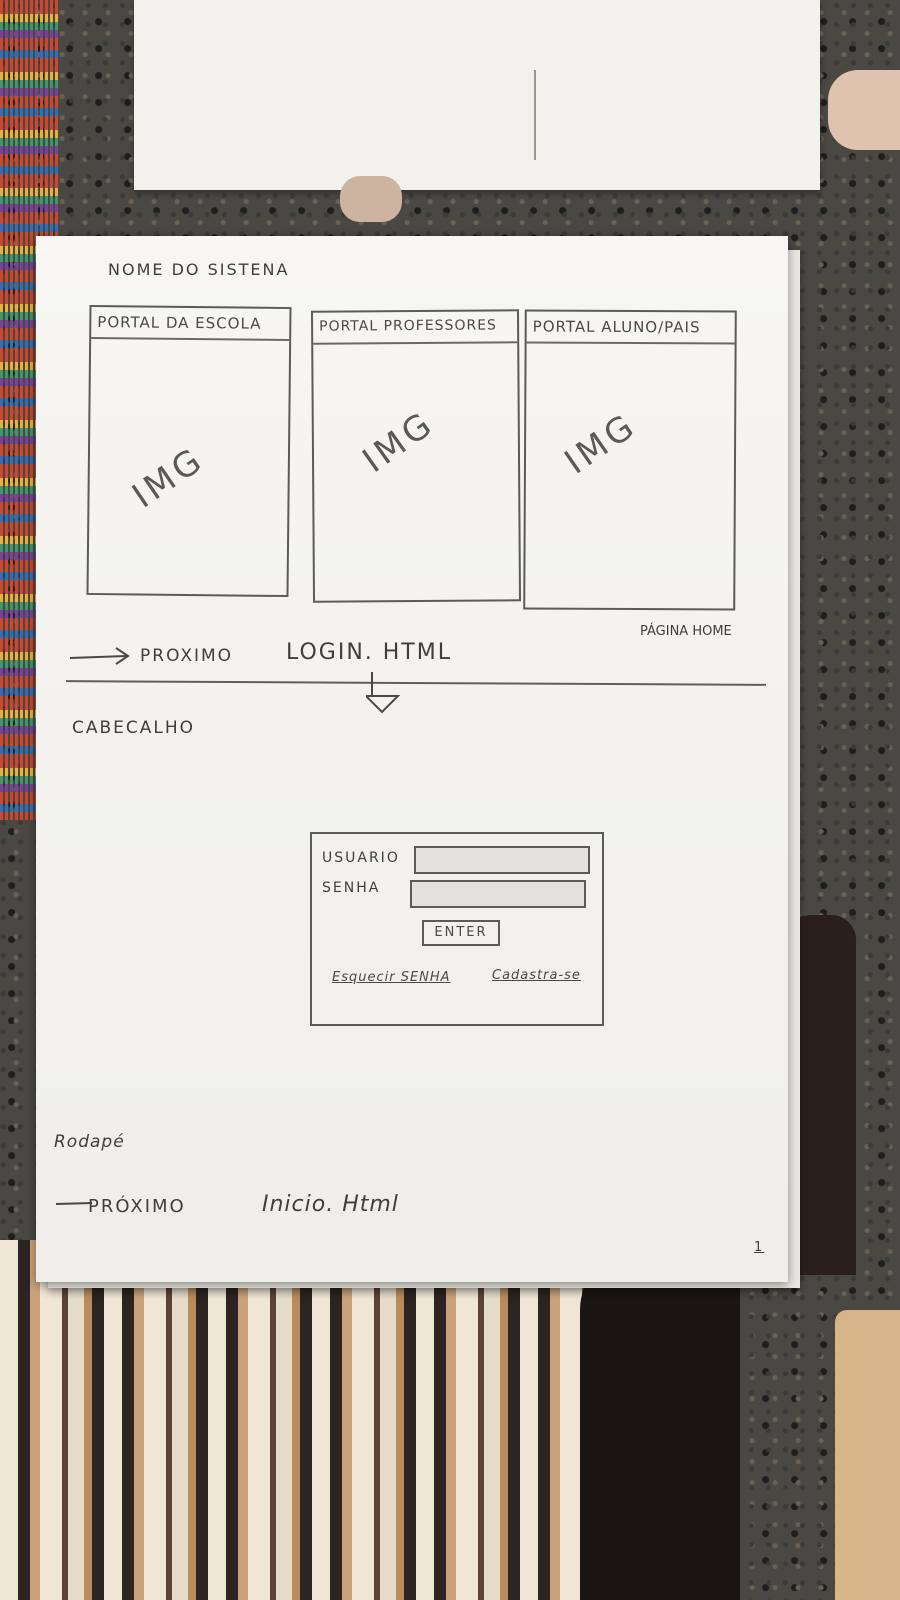 Image resolution: width=900 pixels, height=1600 pixels. I want to click on page-number: 1, so click(759, 1247).